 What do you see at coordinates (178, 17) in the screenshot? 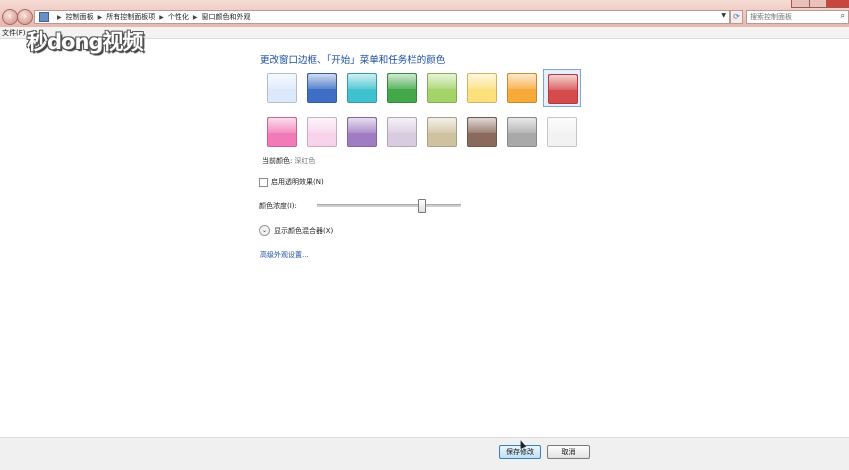
I see `breadcrumb-personalization: 个性化` at bounding box center [178, 17].